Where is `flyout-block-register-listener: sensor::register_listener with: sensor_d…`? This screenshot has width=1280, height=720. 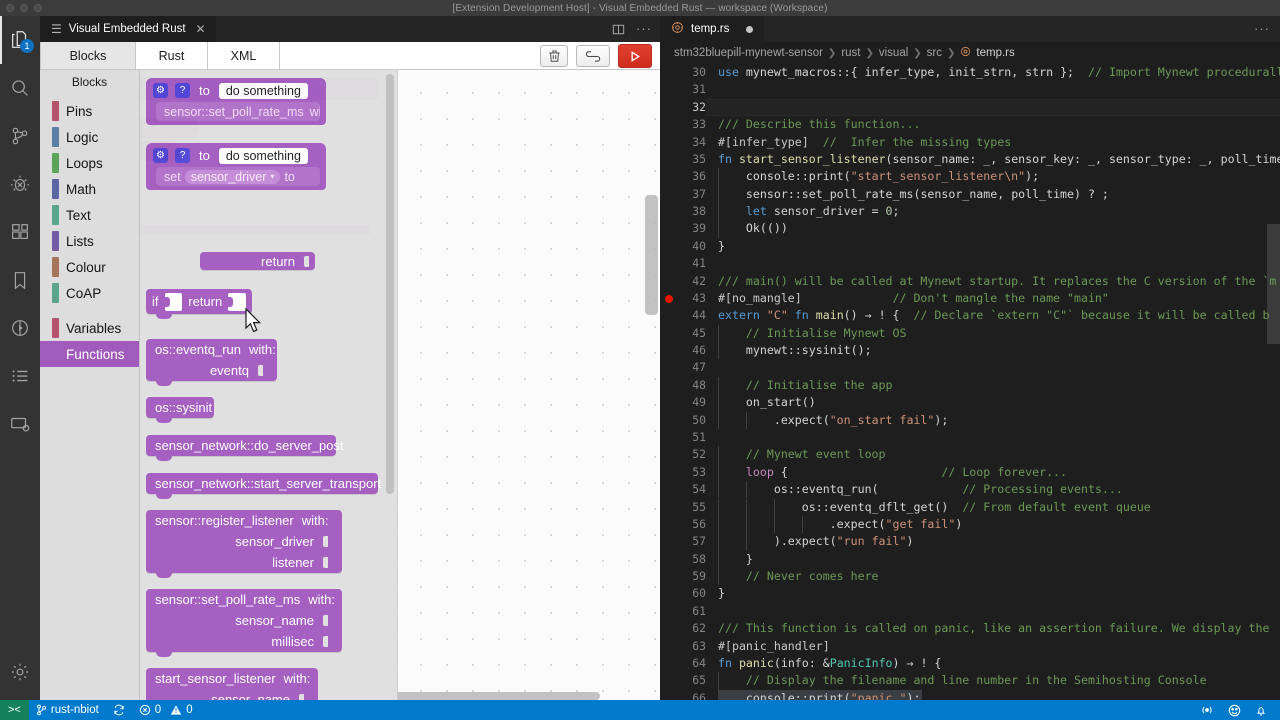 flyout-block-register-listener: sensor::register_listener with: sensor_d… is located at coordinates (244, 544).